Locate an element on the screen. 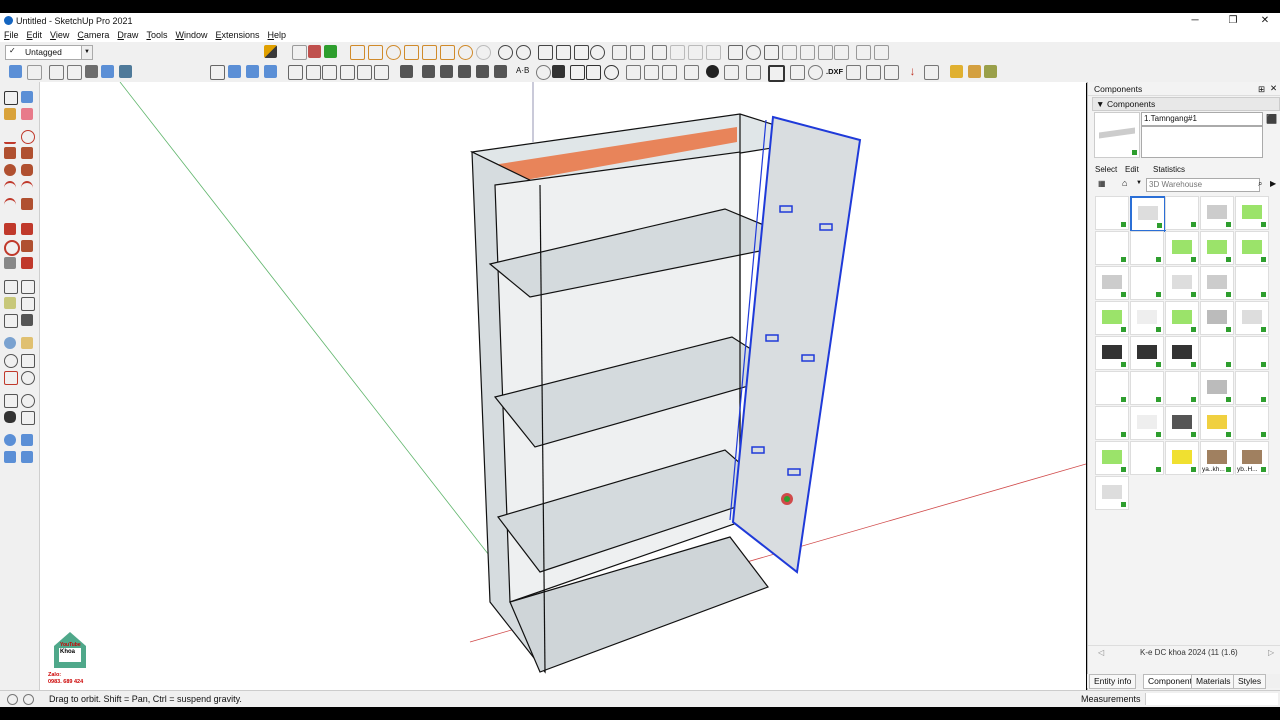  axes-tool-icon is located at coordinates (11, 321).